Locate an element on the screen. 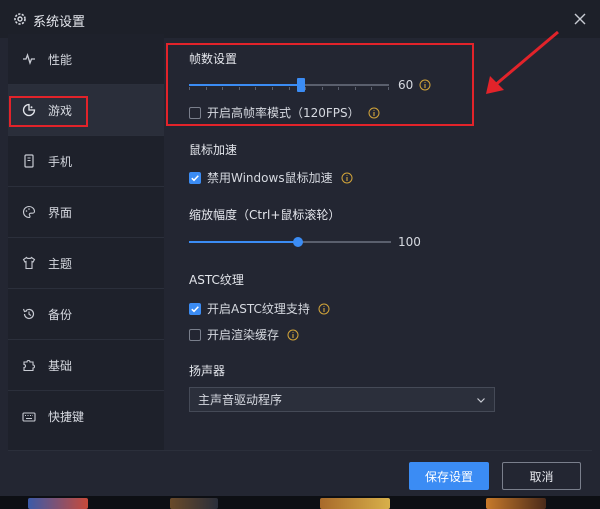 The image size is (600, 509). window-title: 系统设置 is located at coordinates (59, 22).